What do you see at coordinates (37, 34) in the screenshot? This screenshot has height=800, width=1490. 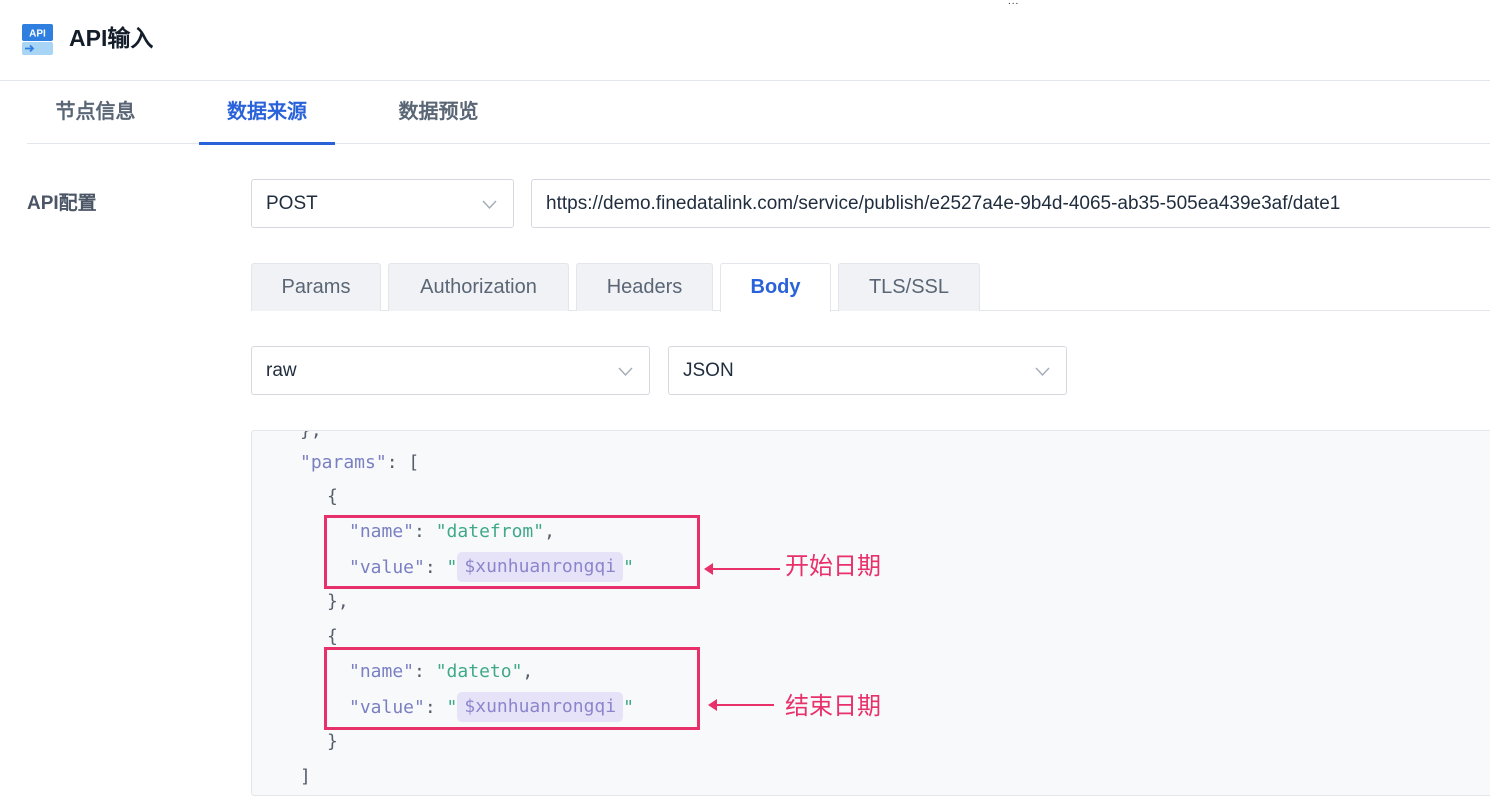 I see `api-icon-text: API` at bounding box center [37, 34].